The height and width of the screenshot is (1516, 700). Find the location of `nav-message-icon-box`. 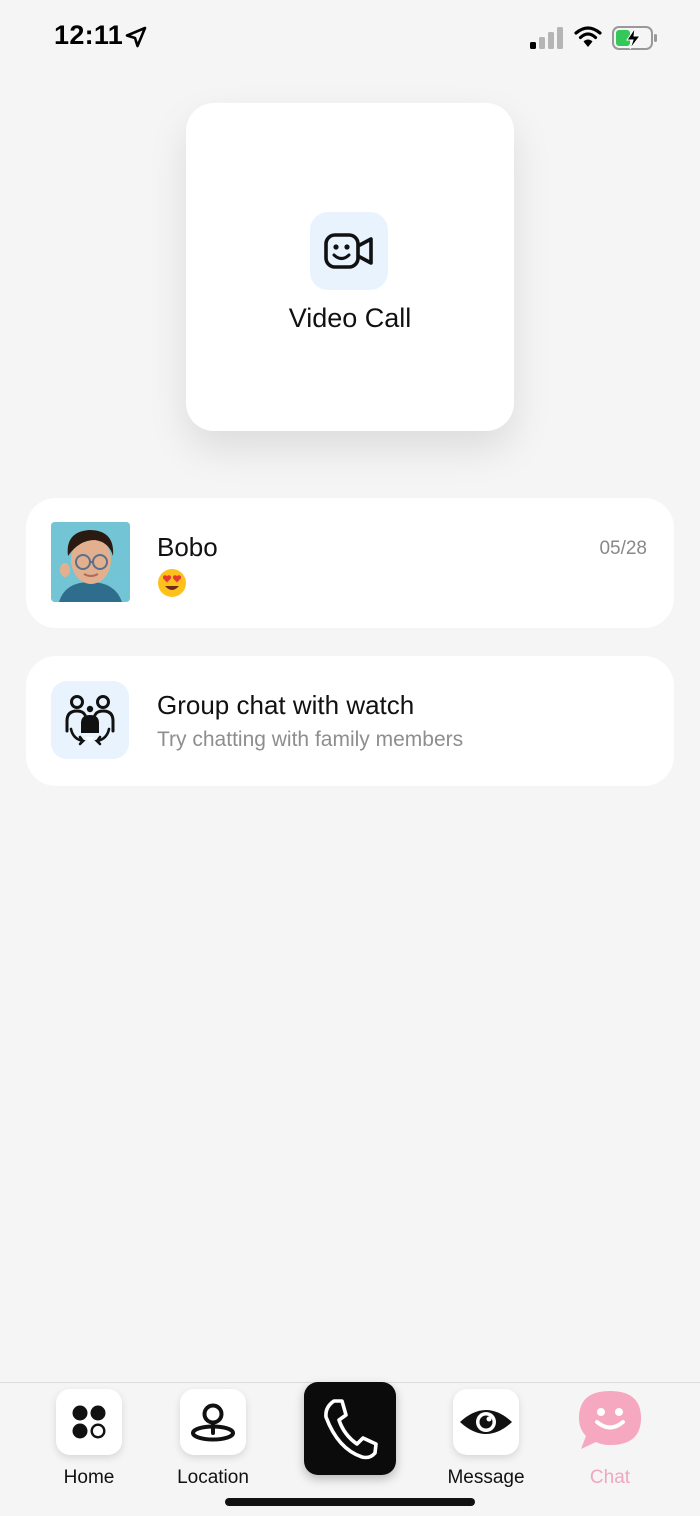

nav-message-icon-box is located at coordinates (486, 1422).